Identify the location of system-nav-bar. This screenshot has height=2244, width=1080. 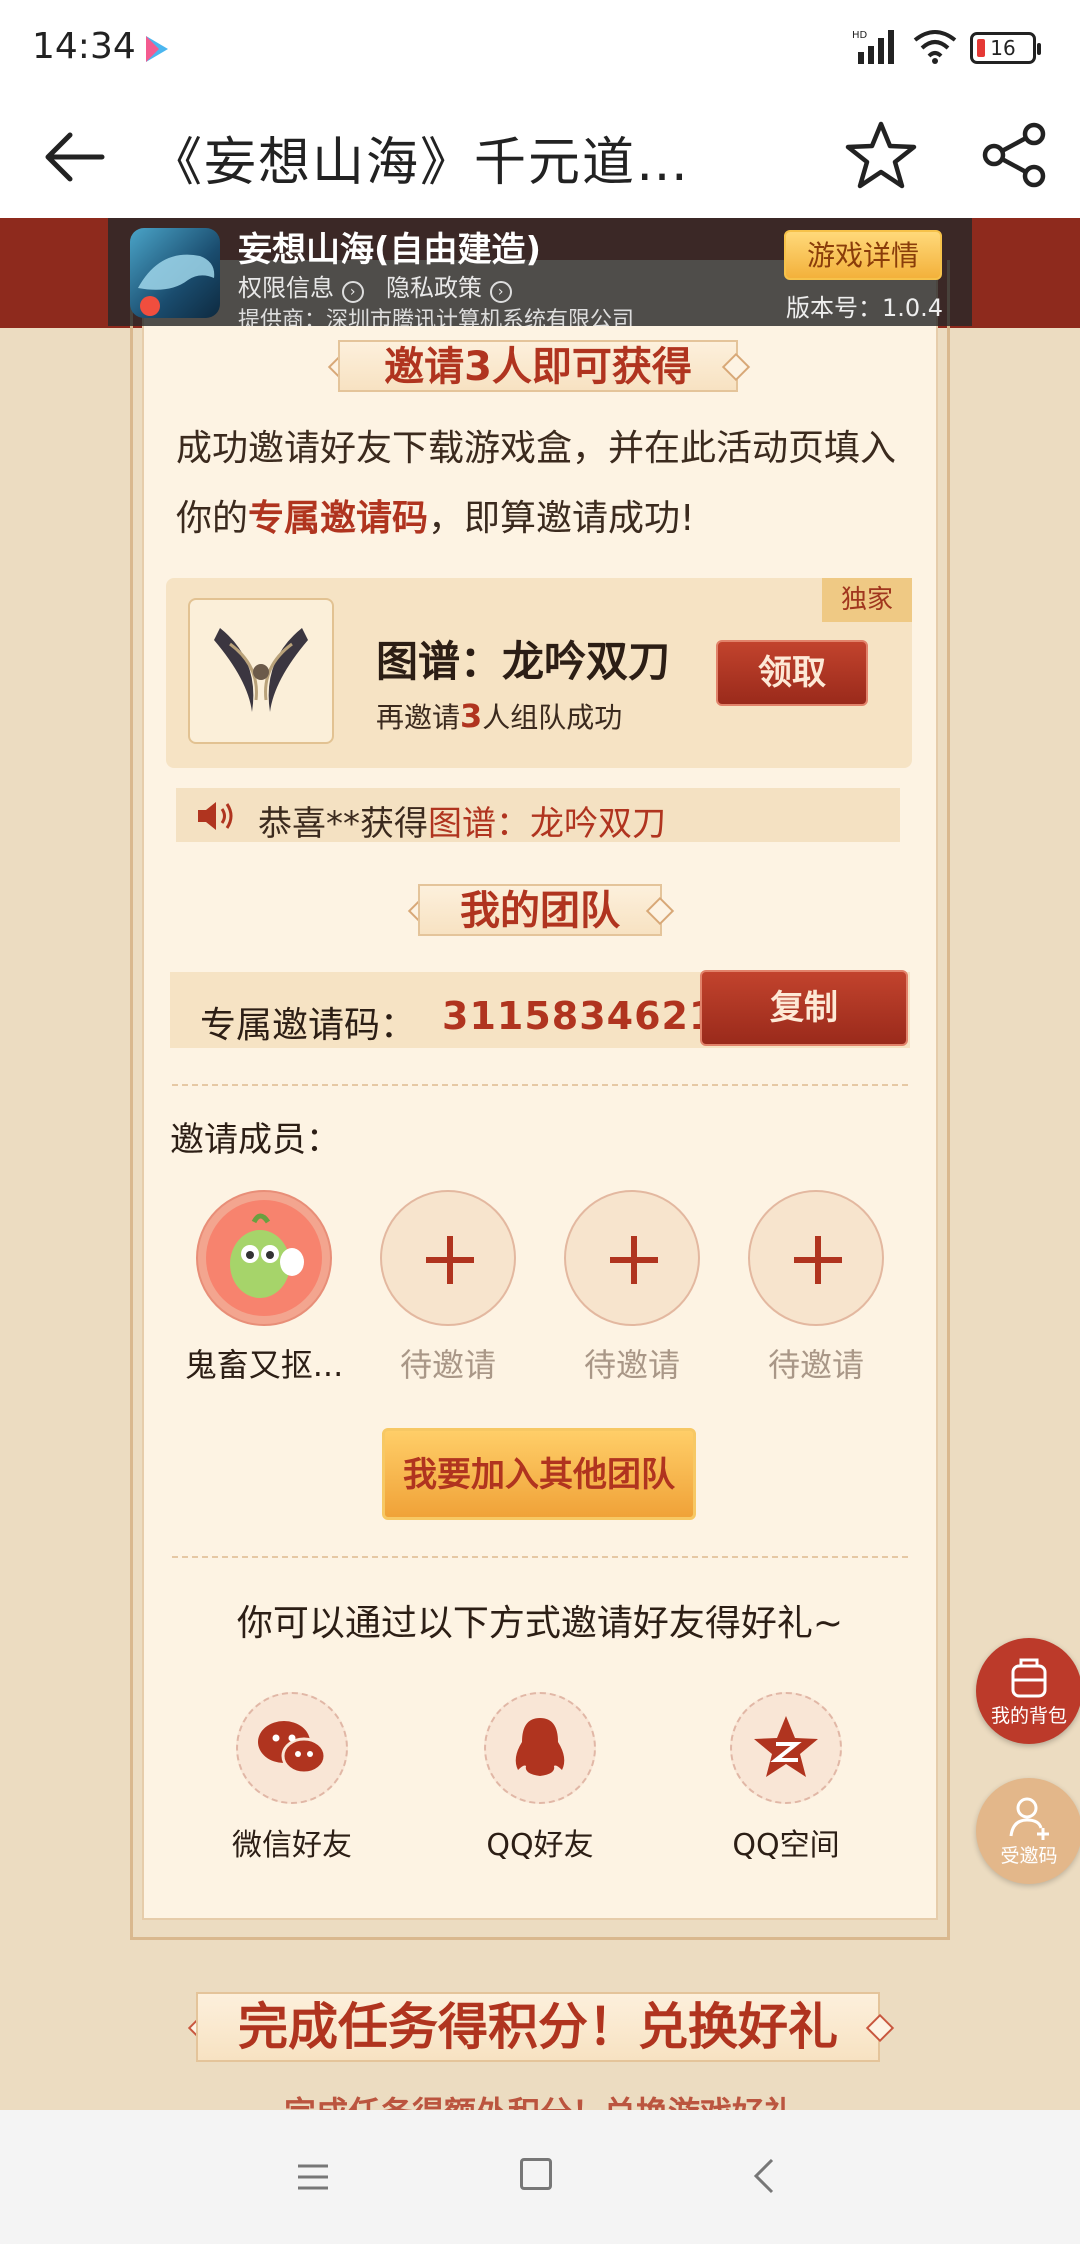
(540, 2177).